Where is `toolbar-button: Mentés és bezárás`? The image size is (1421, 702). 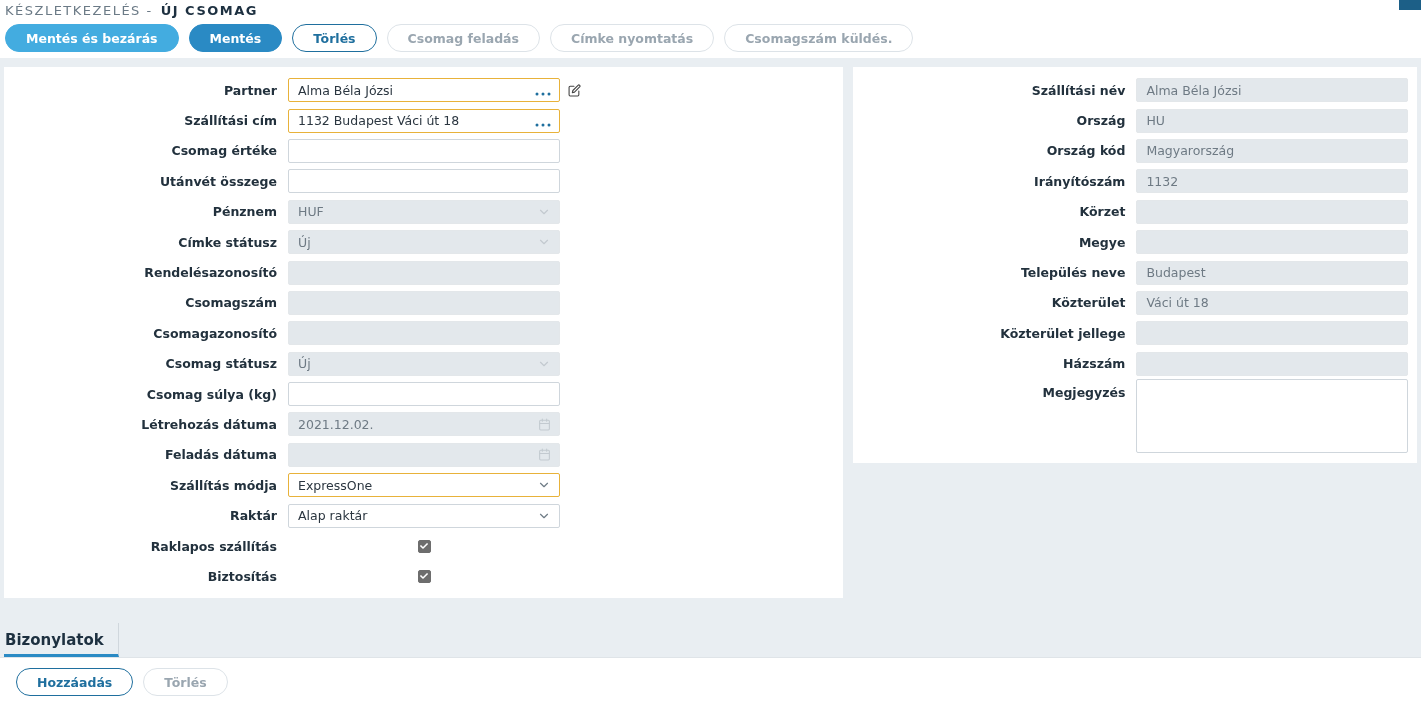 toolbar-button: Mentés és bezárás is located at coordinates (92, 38).